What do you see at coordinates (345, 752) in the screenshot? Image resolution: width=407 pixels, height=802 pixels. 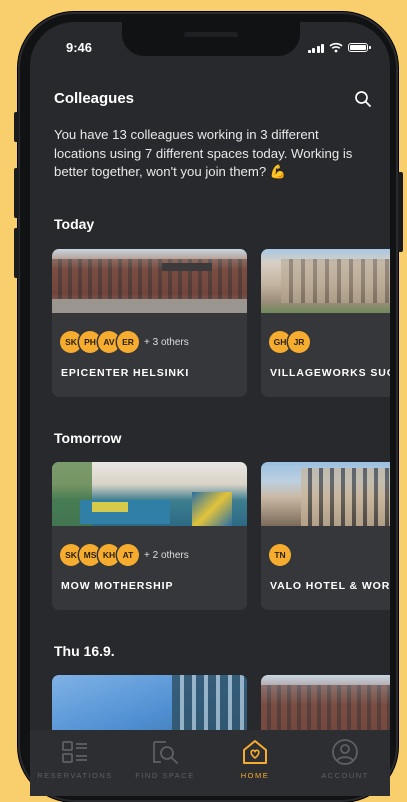 I see `account-icon` at bounding box center [345, 752].